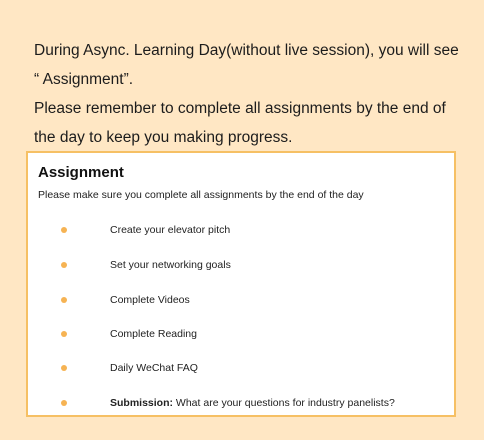 The width and height of the screenshot is (484, 440). What do you see at coordinates (170, 265) in the screenshot?
I see `assignment-item-label: Set your networking goals` at bounding box center [170, 265].